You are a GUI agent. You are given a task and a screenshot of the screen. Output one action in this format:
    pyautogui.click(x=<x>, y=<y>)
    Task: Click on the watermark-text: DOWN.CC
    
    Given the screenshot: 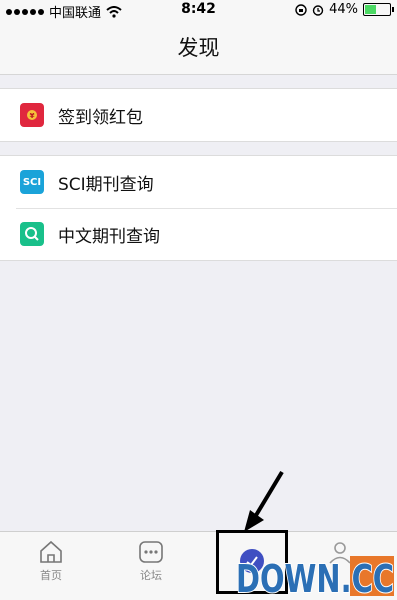 What is the action you would take?
    pyautogui.click(x=315, y=578)
    